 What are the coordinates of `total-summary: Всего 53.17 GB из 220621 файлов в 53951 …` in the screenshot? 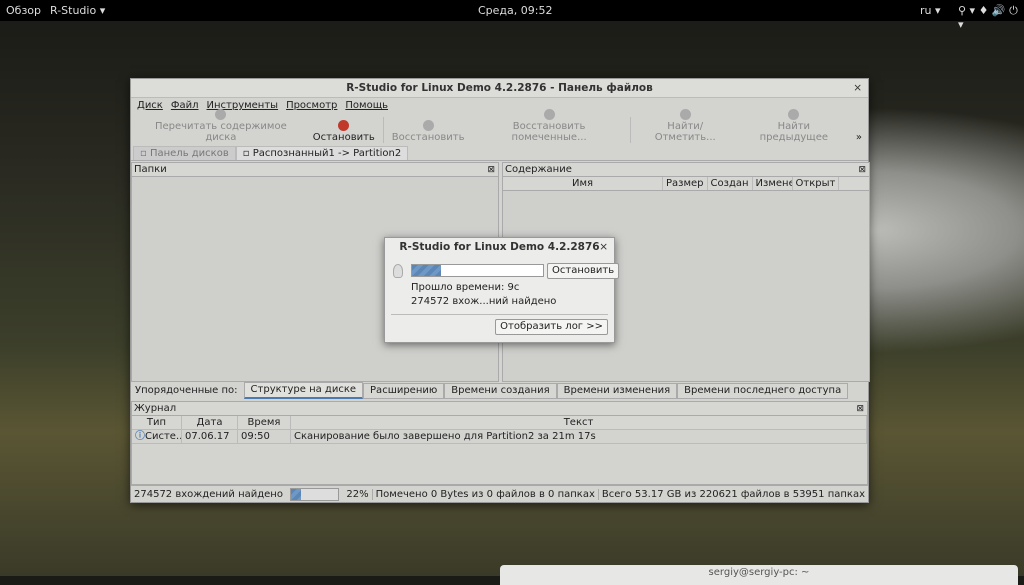 It's located at (733, 494).